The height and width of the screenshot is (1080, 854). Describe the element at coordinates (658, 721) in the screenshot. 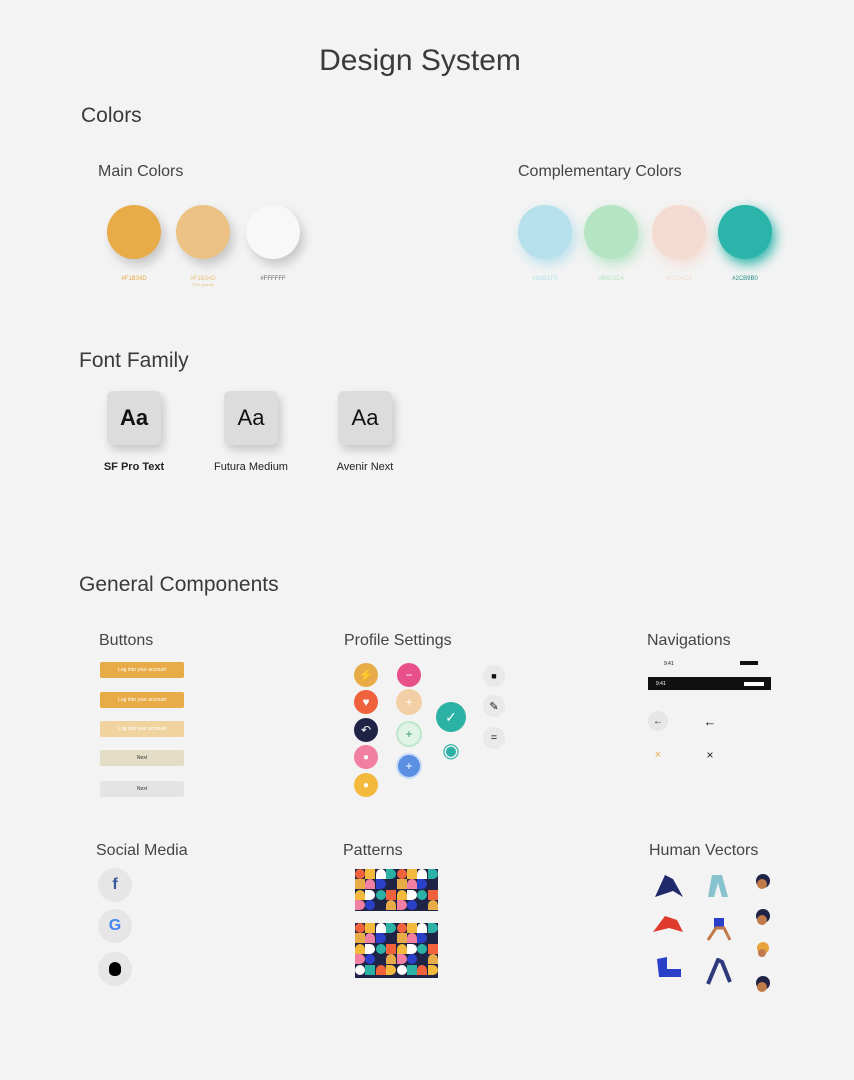

I see `back-arrow-button-circle: ←` at that location.